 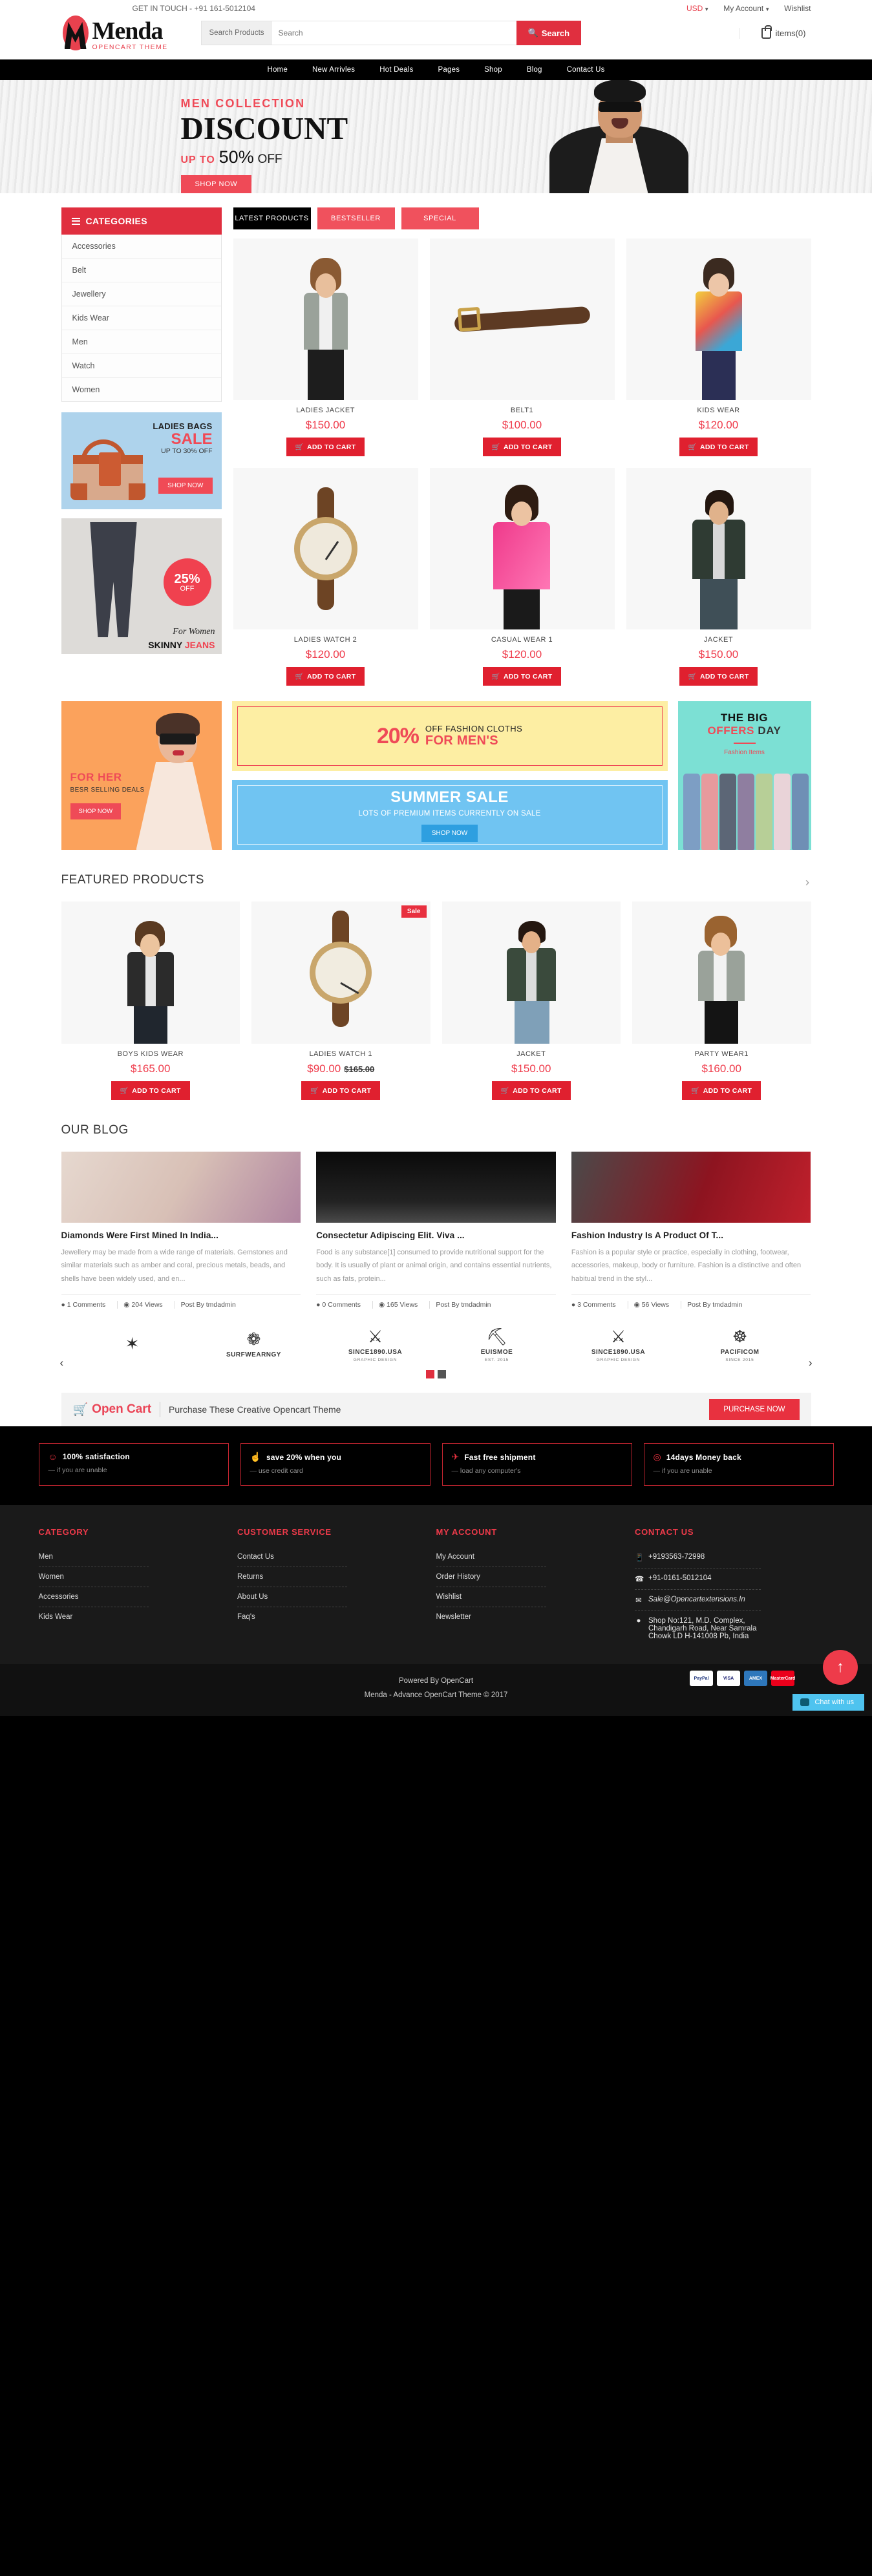 What do you see at coordinates (692, 677) in the screenshot?
I see `cart-icon: 🛒` at bounding box center [692, 677].